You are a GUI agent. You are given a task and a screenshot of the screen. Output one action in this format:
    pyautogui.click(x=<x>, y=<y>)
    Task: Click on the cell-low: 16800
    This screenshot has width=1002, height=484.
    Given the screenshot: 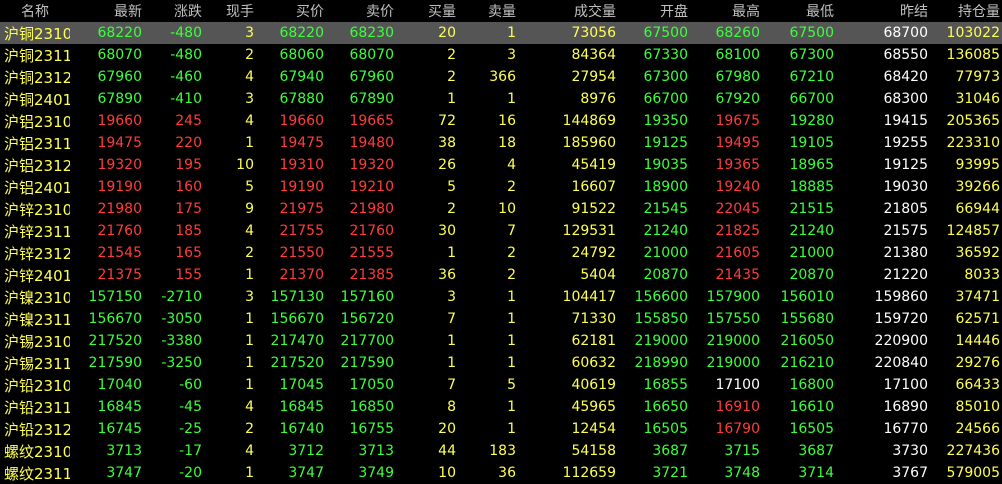 What is the action you would take?
    pyautogui.click(x=811, y=385)
    